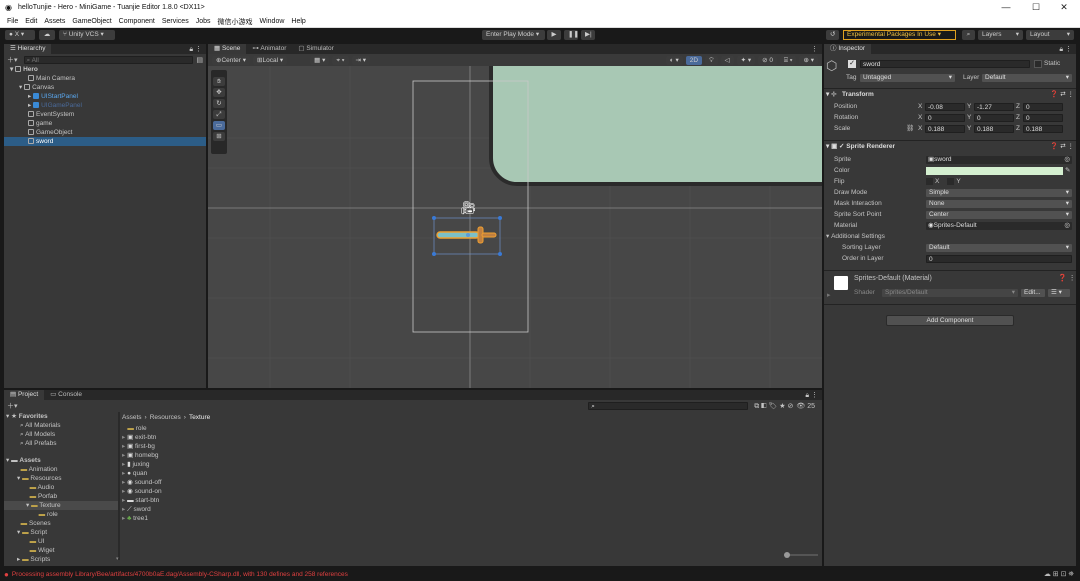 The height and width of the screenshot is (581, 1080). I want to click on hierarchy-item: game, so click(105, 123).